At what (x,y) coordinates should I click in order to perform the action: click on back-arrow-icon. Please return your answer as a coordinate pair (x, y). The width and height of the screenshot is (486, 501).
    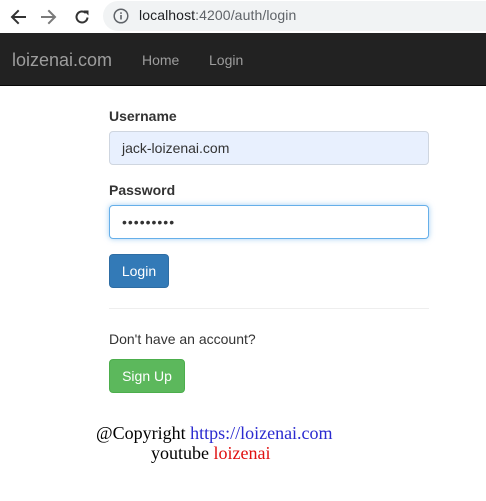
    Looking at the image, I should click on (18, 17).